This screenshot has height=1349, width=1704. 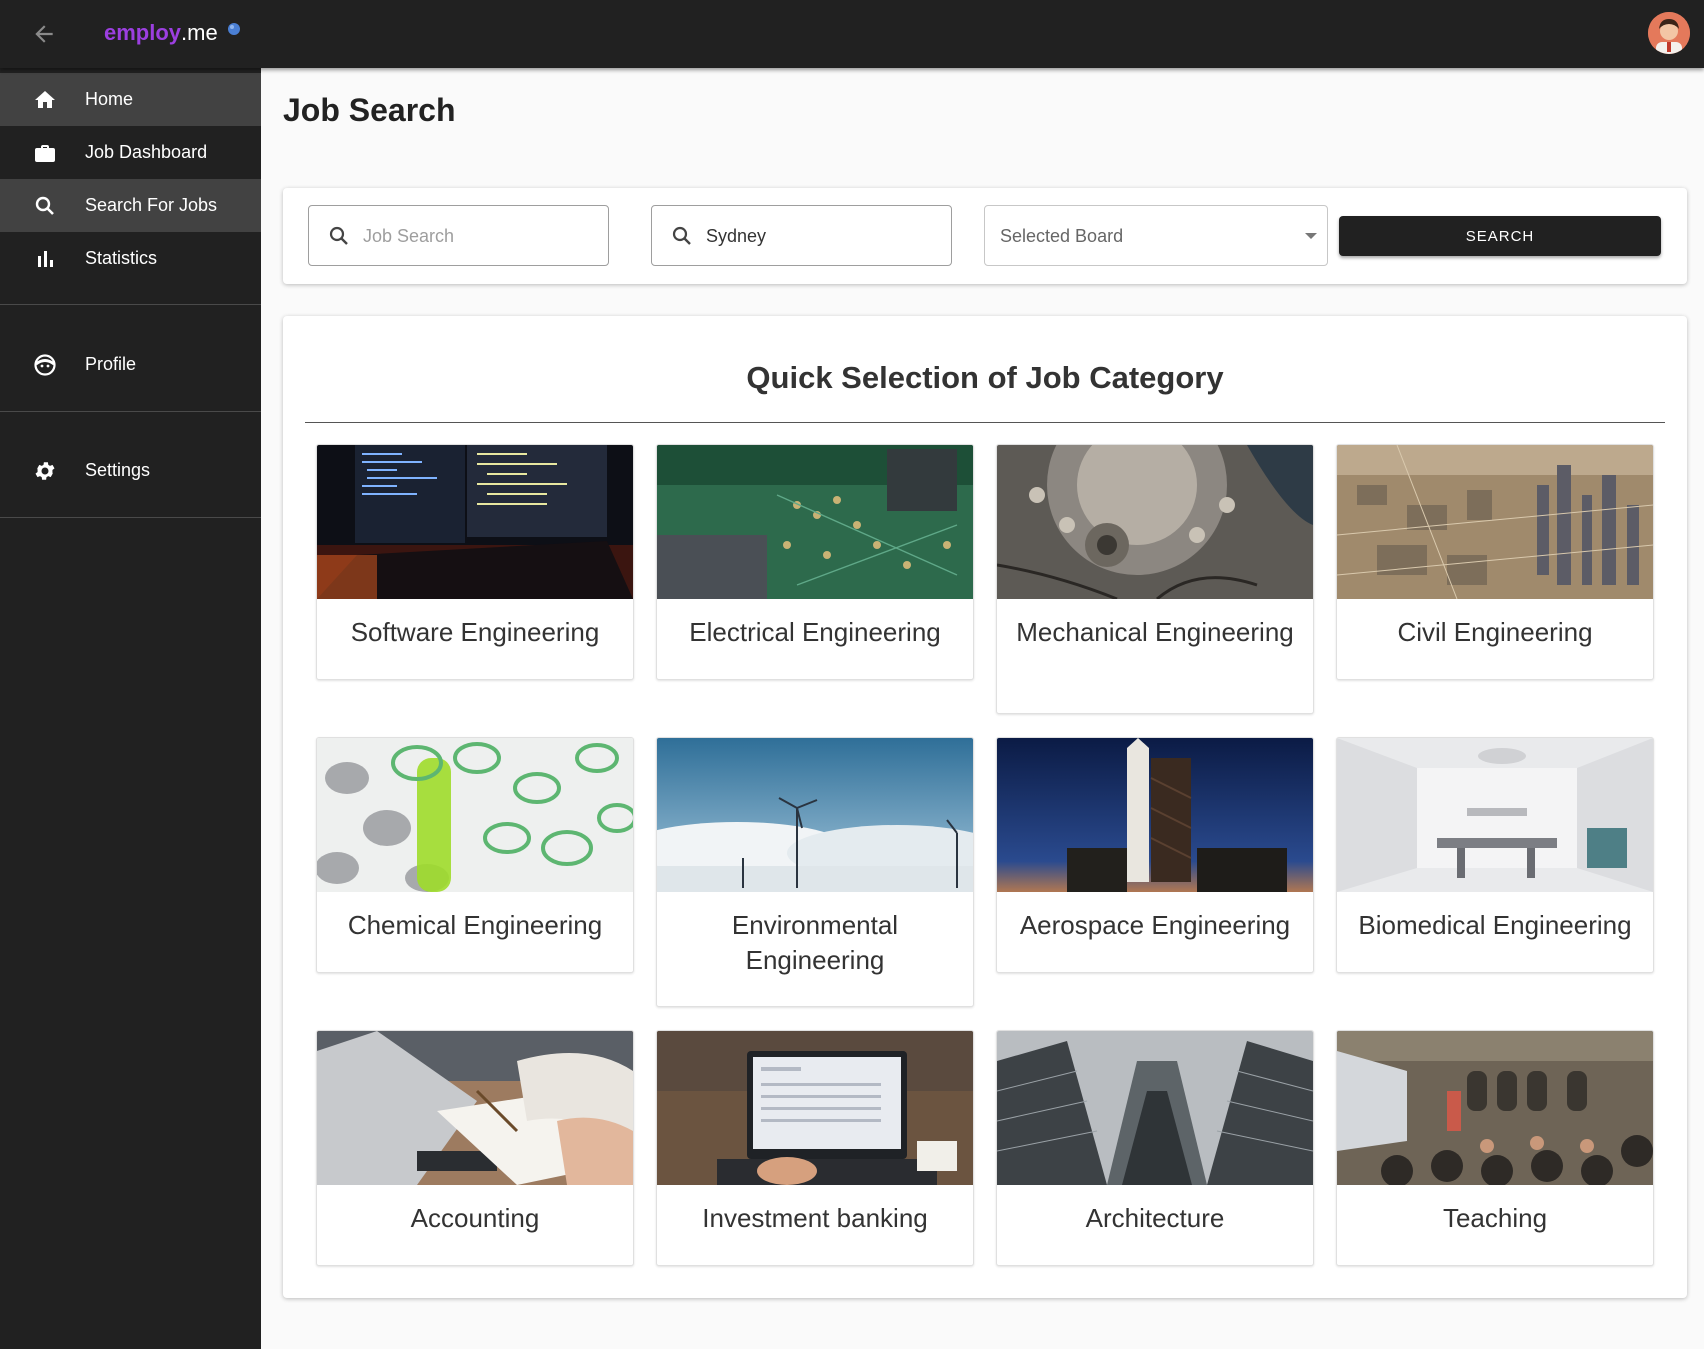 What do you see at coordinates (1155, 1108) in the screenshot?
I see `architecture-image` at bounding box center [1155, 1108].